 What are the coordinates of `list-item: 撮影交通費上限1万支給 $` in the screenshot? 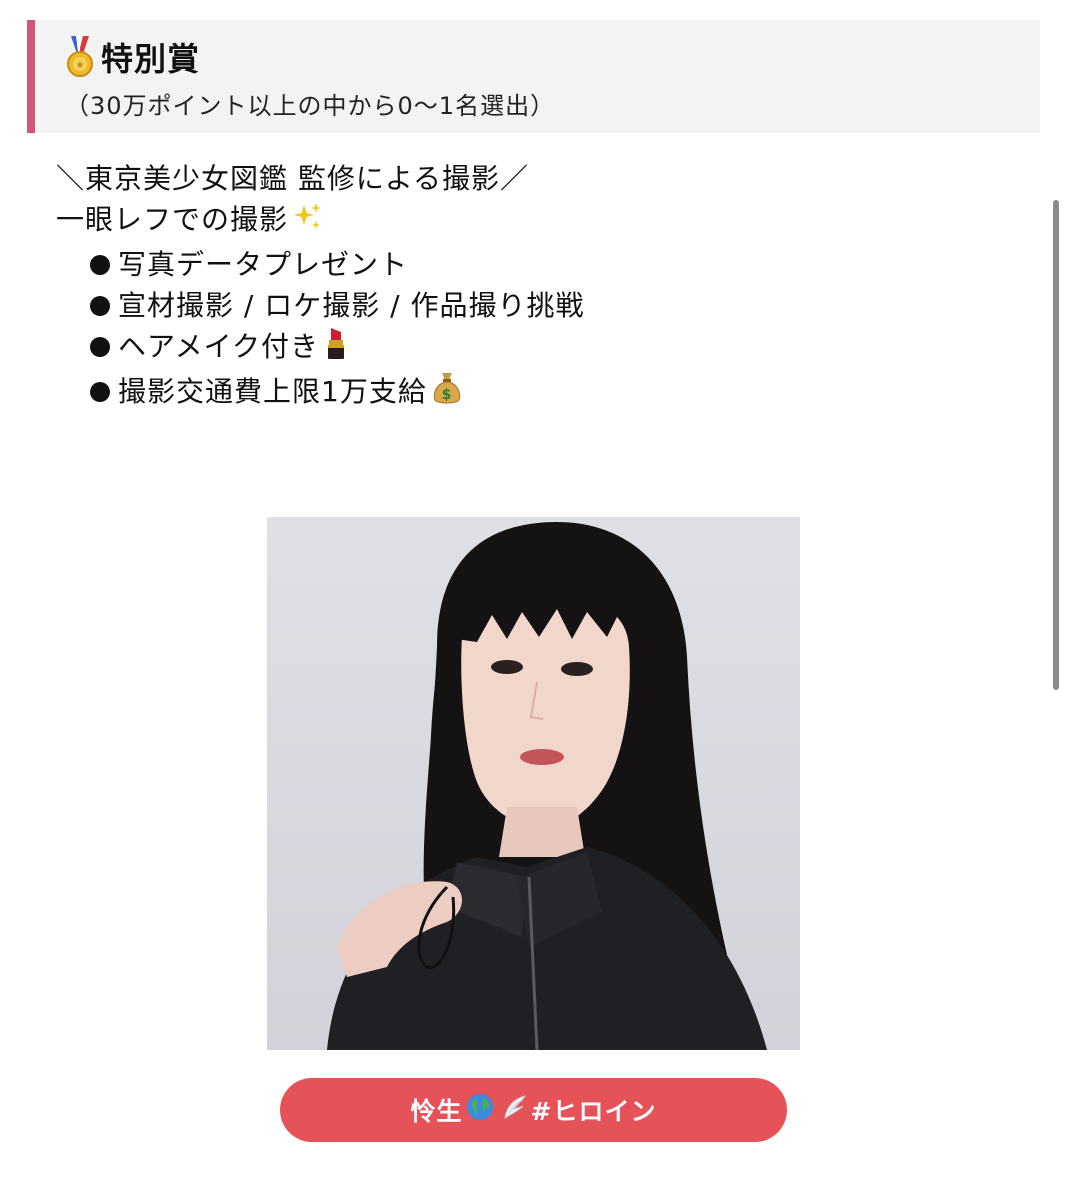 It's located at (320, 393).